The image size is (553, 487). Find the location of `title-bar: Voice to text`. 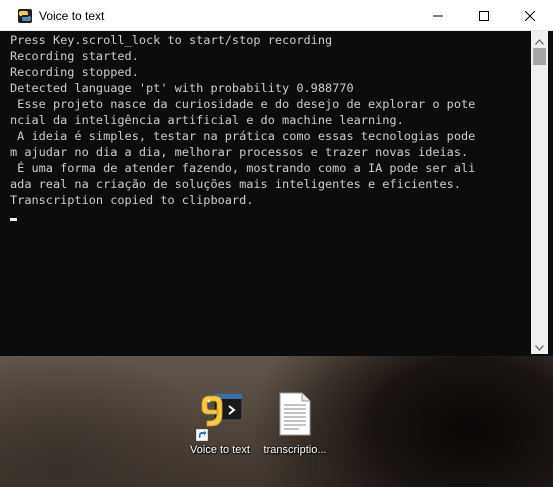

title-bar: Voice to text is located at coordinates (276, 15).